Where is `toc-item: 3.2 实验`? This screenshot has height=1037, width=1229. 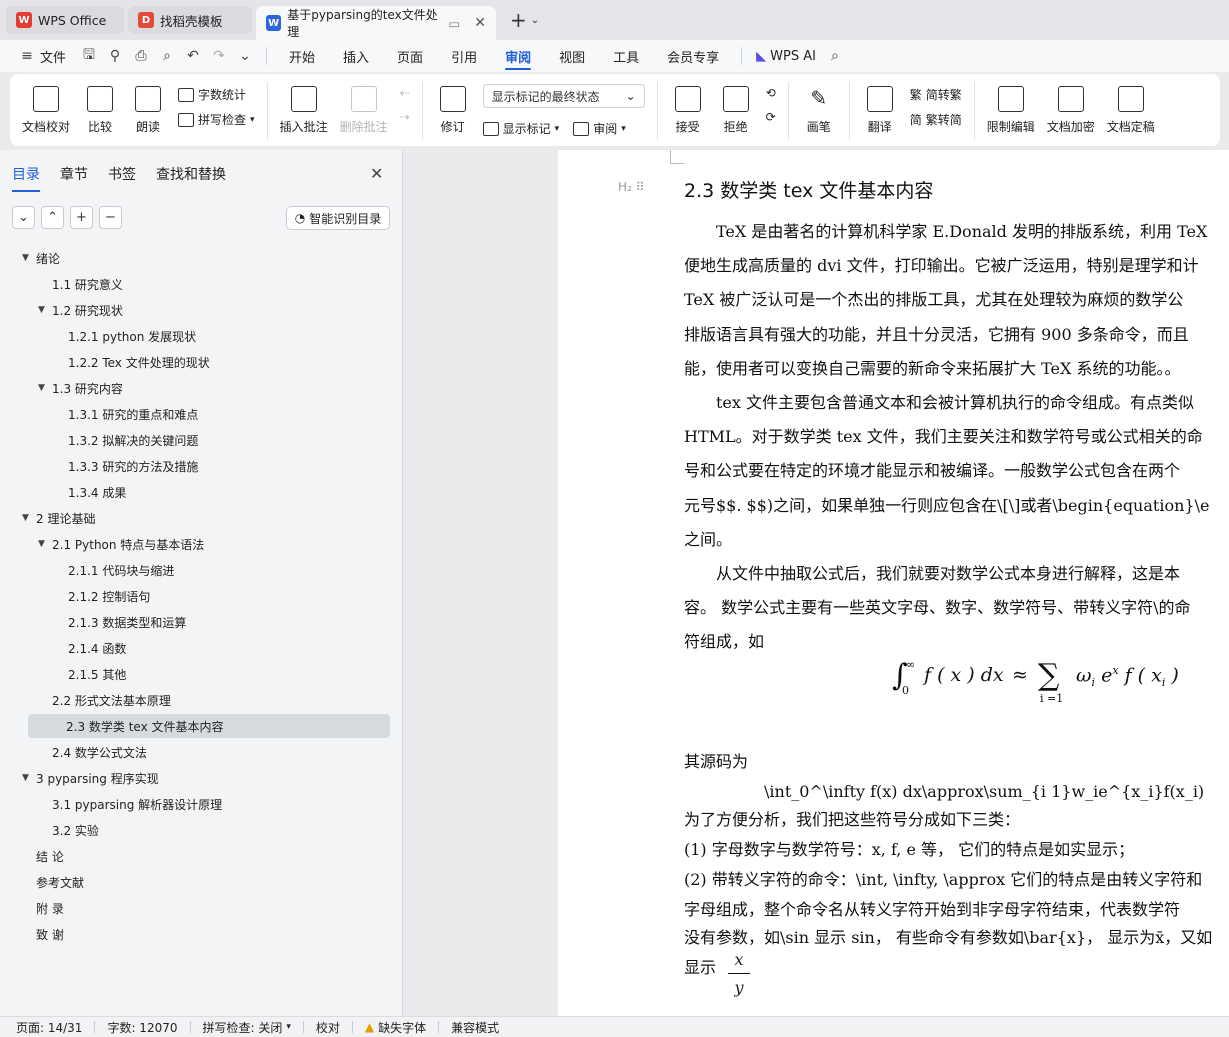
toc-item: 3.2 实验 is located at coordinates (68, 830).